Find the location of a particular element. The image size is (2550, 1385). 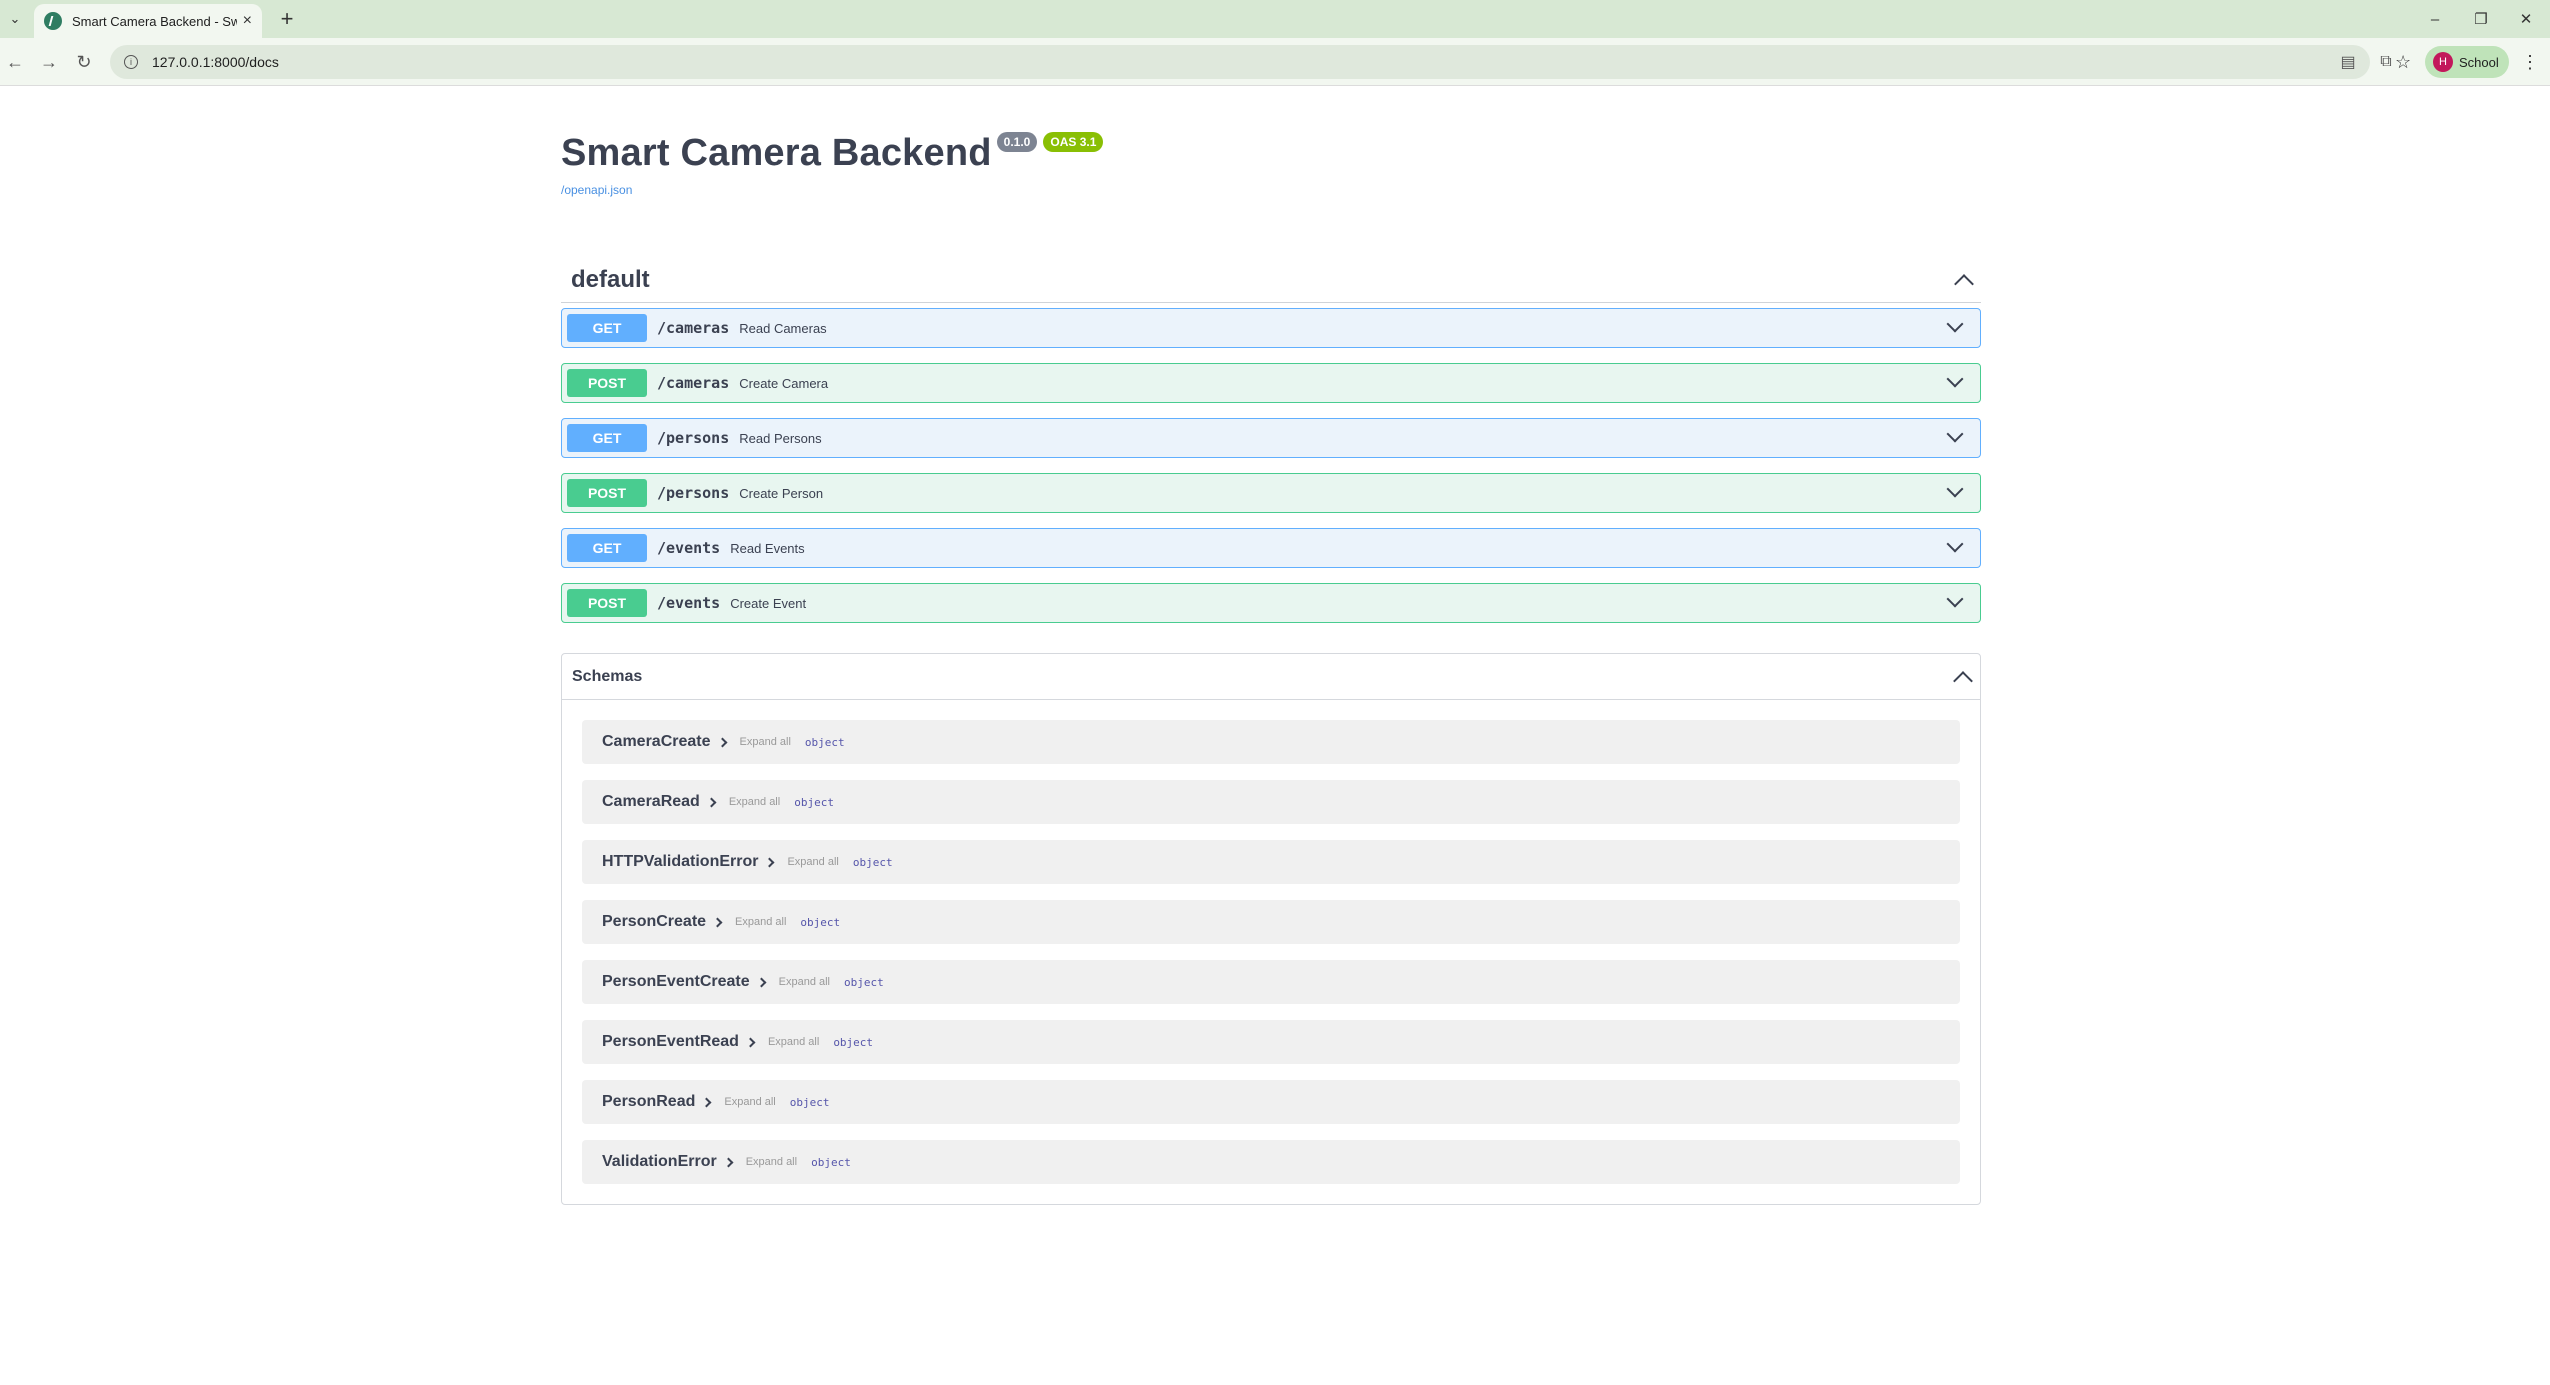

address-url: 127.0.0.1:8000/docs is located at coordinates (215, 62).